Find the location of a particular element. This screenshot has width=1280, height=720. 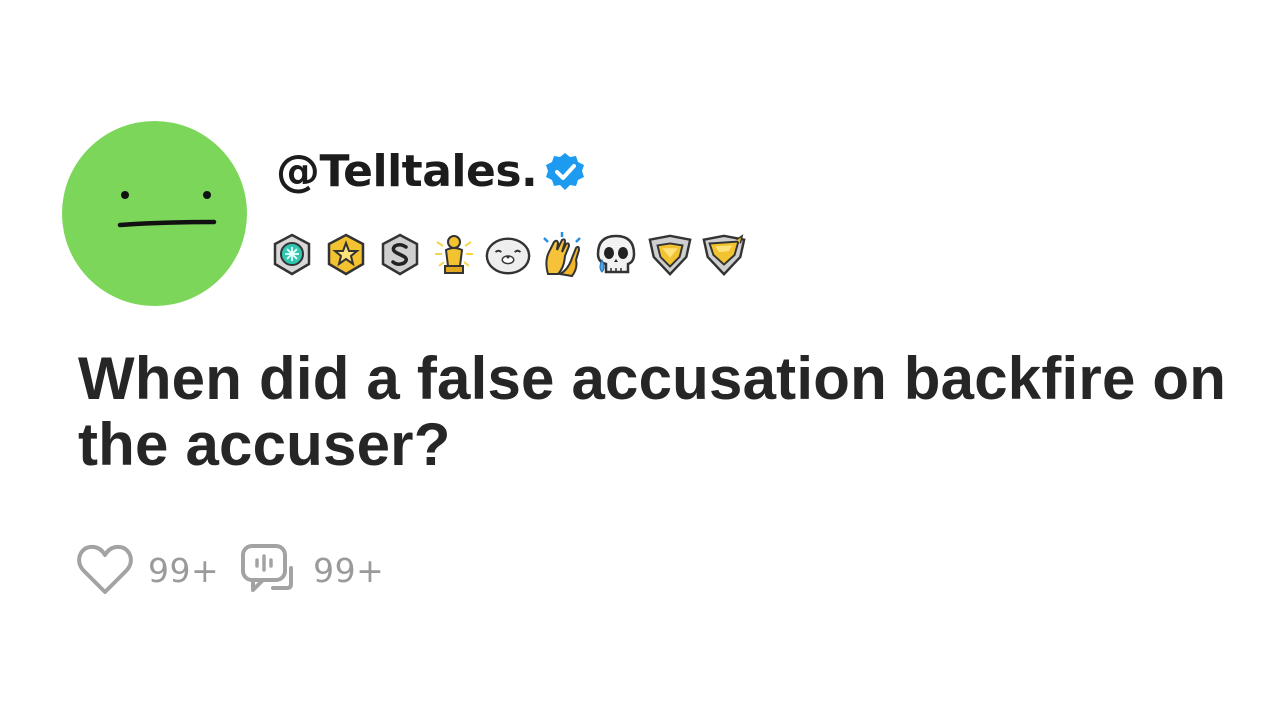

author-row: @Telltales. is located at coordinates (431, 172).